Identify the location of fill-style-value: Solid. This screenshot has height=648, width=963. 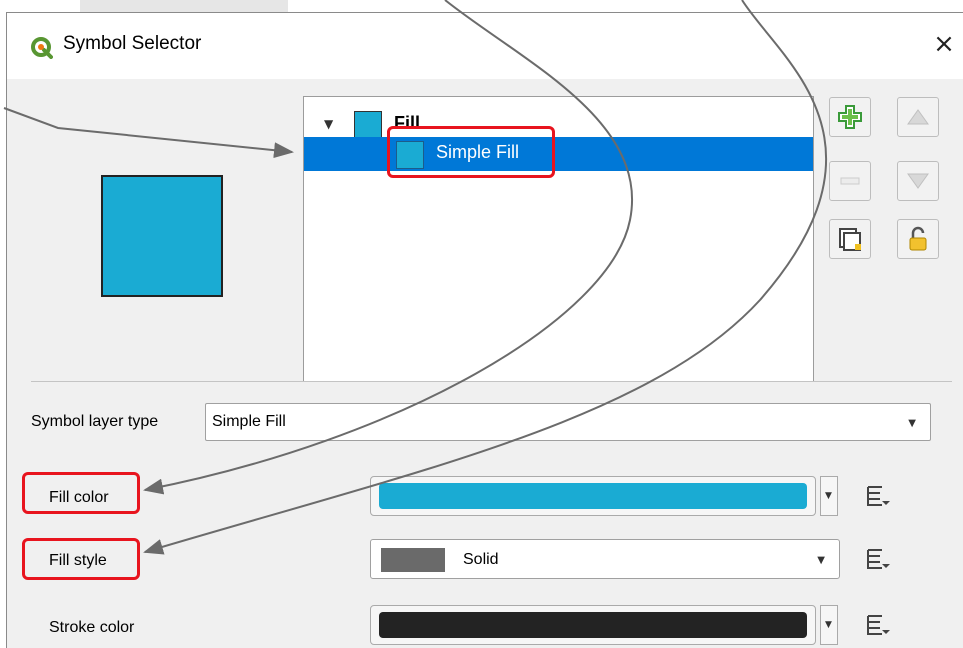
(481, 559).